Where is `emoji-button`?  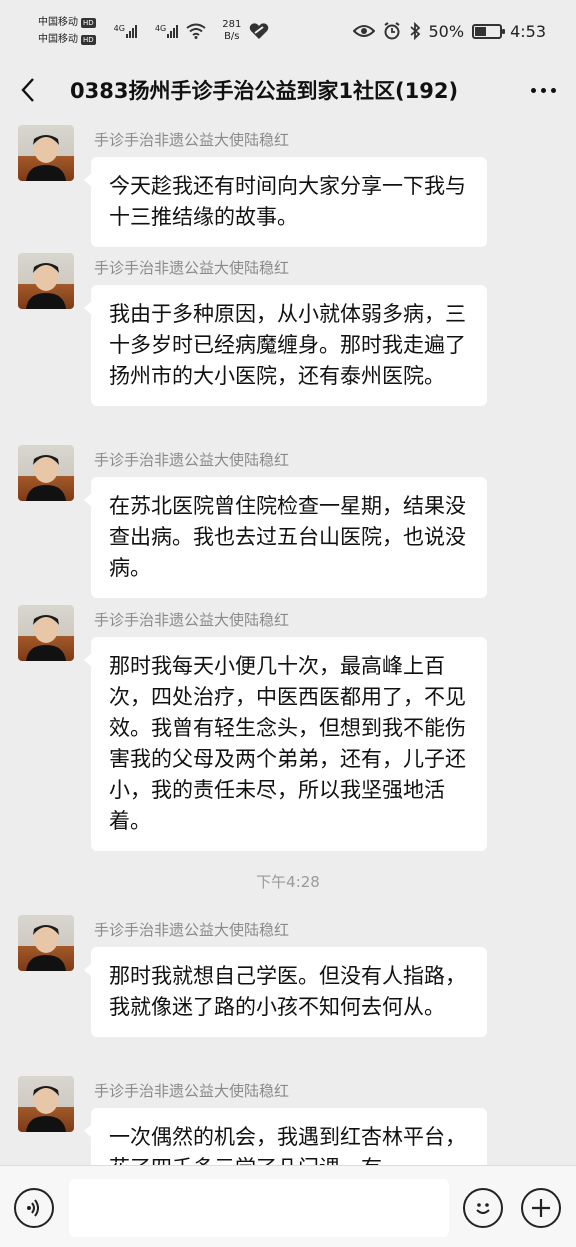
emoji-button is located at coordinates (483, 1208).